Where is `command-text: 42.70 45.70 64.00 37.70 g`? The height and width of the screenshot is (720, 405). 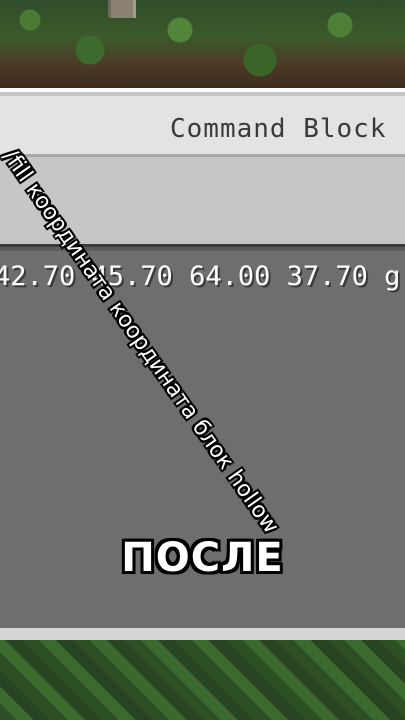
command-text: 42.70 45.70 64.00 37.70 g is located at coordinates (200, 276).